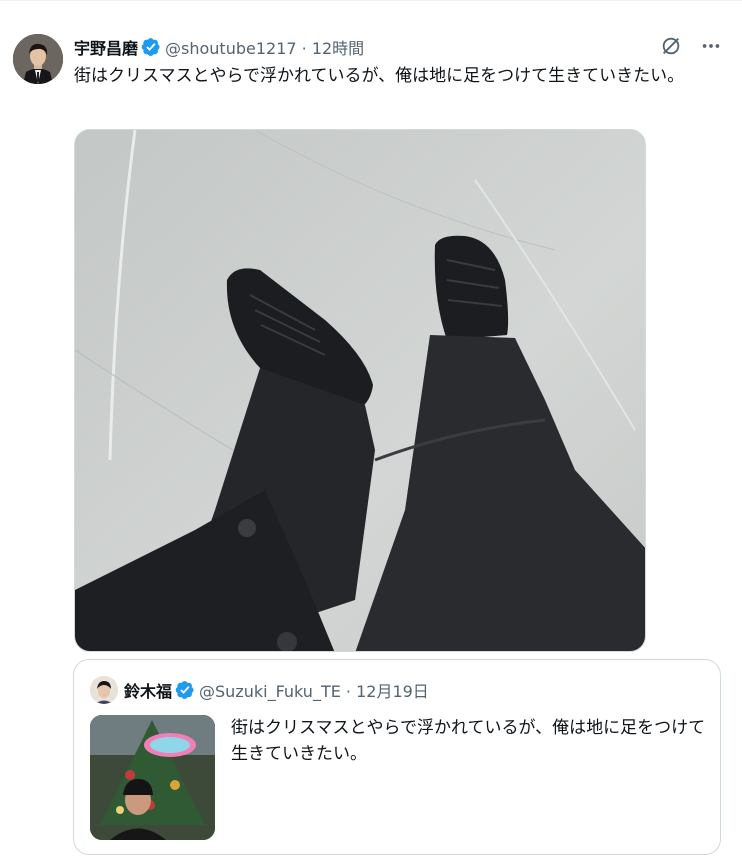 This screenshot has width=742, height=858. Describe the element at coordinates (314, 691) in the screenshot. I see `quoted-author-handle-time: @Suzuki_Fuku_TE · 12月19日` at that location.